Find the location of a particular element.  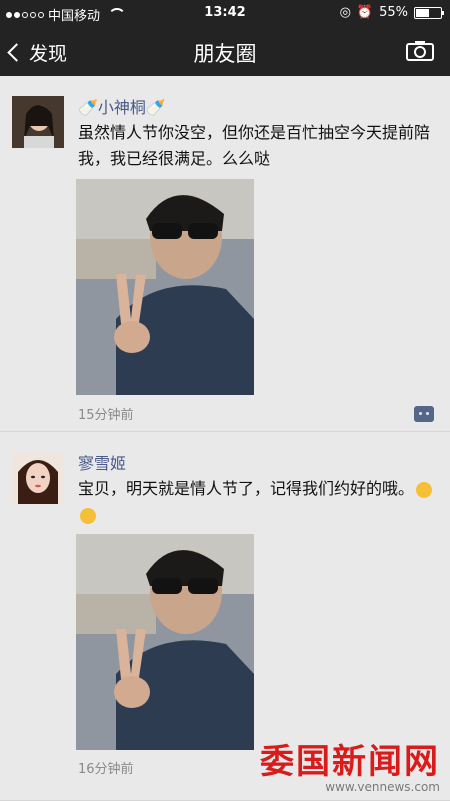

watermark: 委国新闻网 www.vennews.com is located at coordinates (350, 769).